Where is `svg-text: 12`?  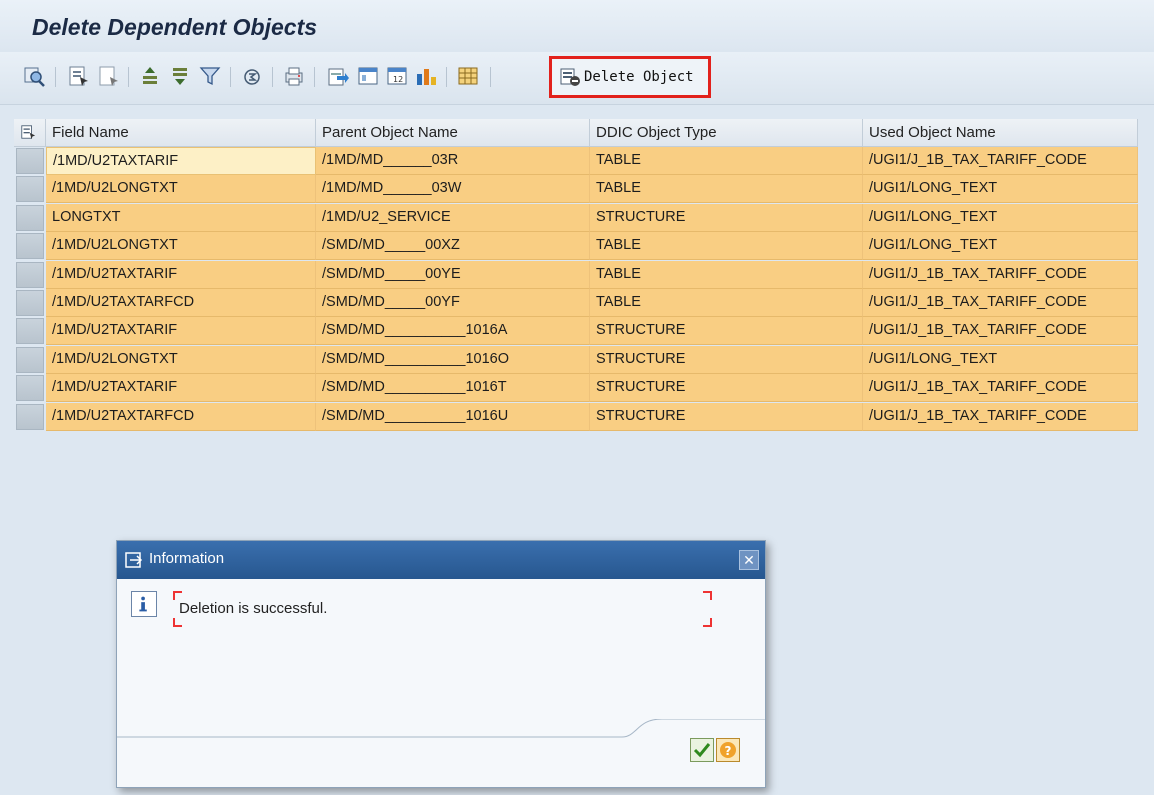 svg-text: 12 is located at coordinates (398, 79).